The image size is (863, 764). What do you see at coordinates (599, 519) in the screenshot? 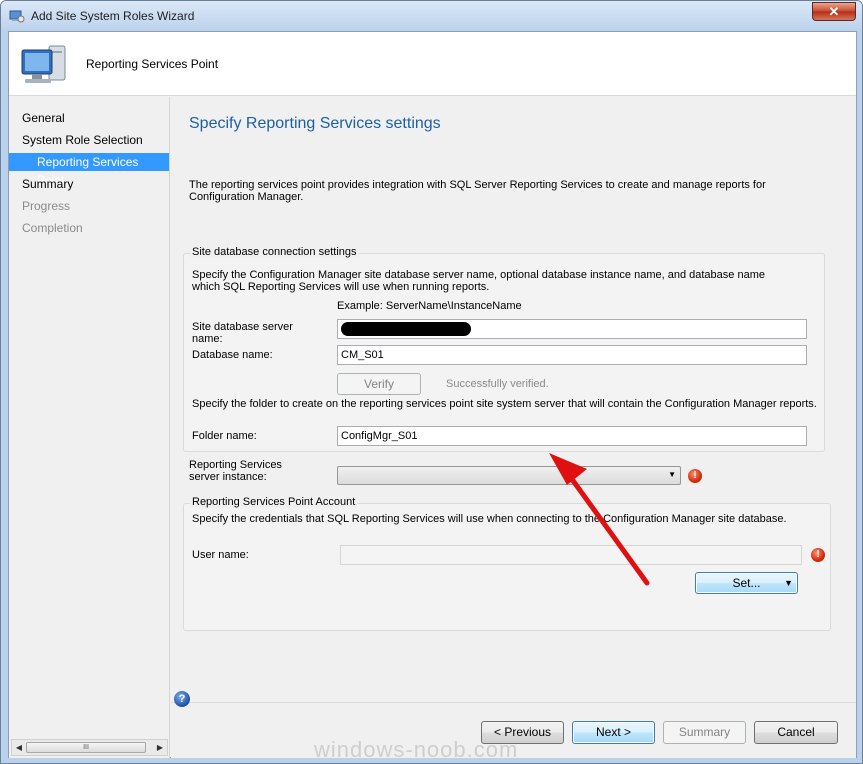
I see `annotation-arrow-icon` at bounding box center [599, 519].